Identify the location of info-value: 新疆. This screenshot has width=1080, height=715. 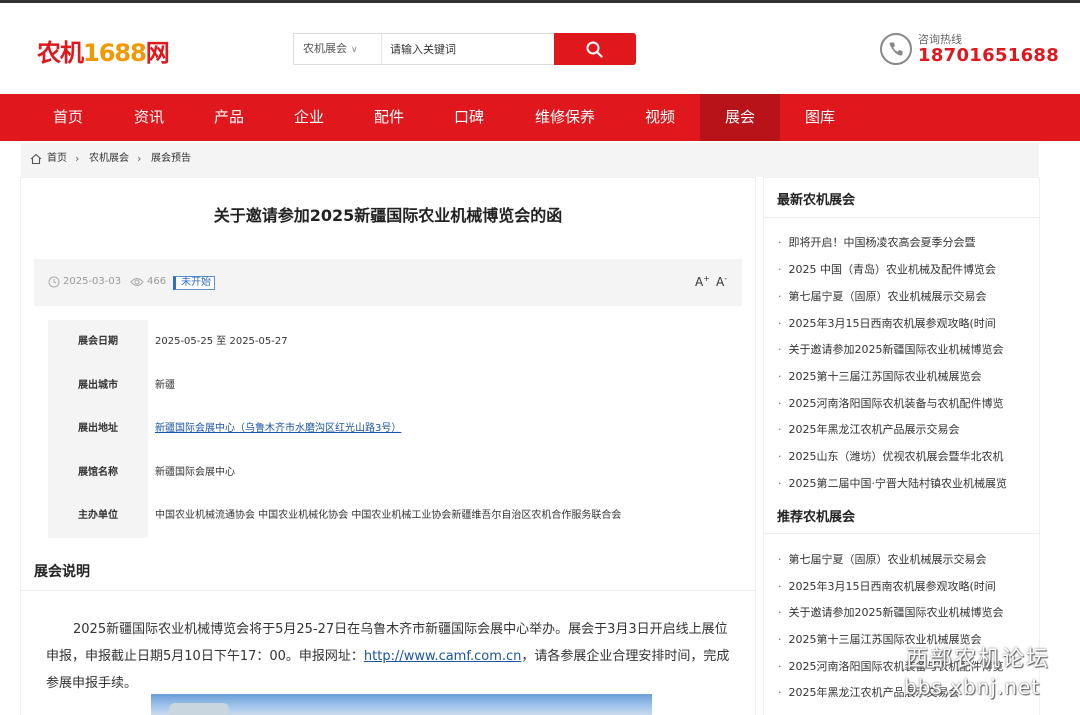
(165, 385).